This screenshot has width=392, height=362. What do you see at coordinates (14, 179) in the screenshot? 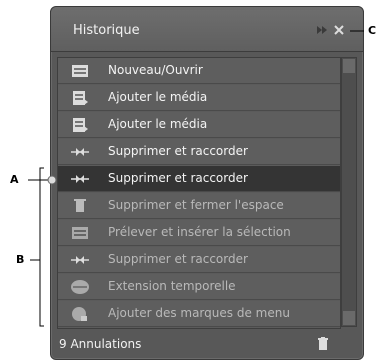
I see `callout-a: A` at bounding box center [14, 179].